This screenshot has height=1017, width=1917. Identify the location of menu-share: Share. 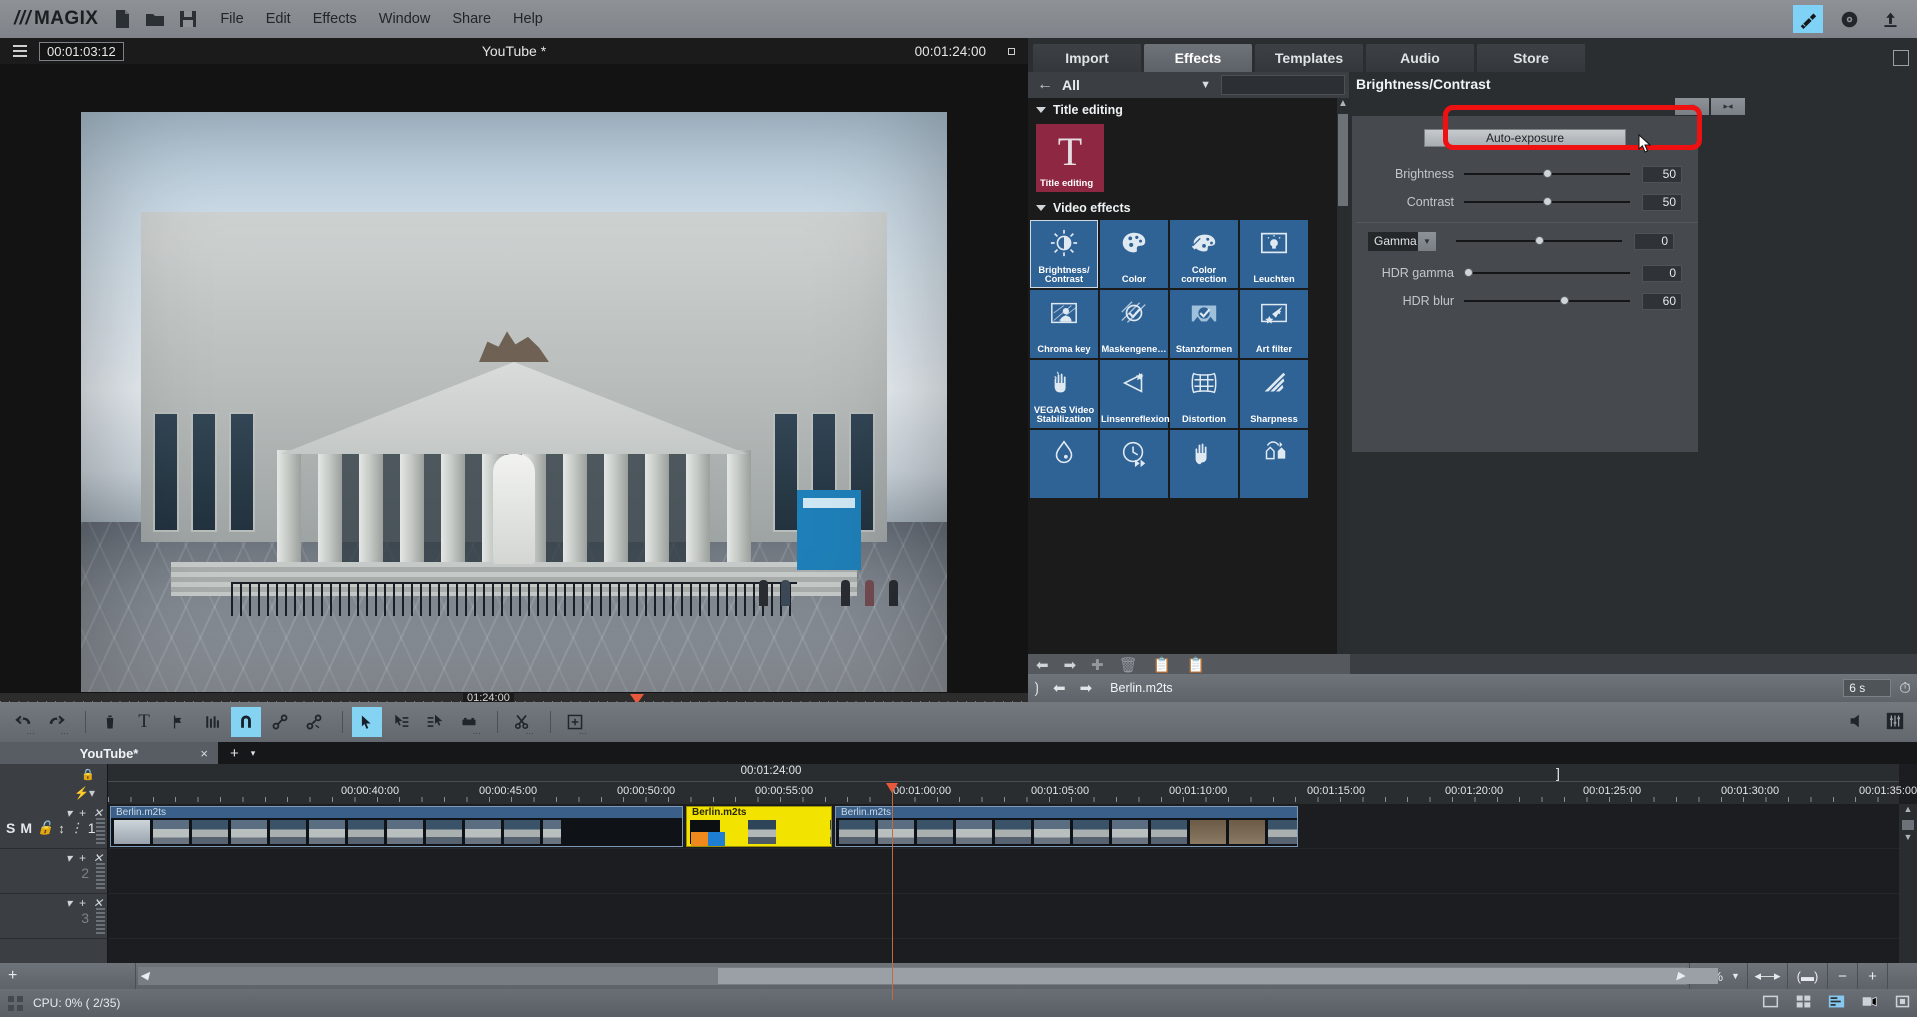
(471, 19).